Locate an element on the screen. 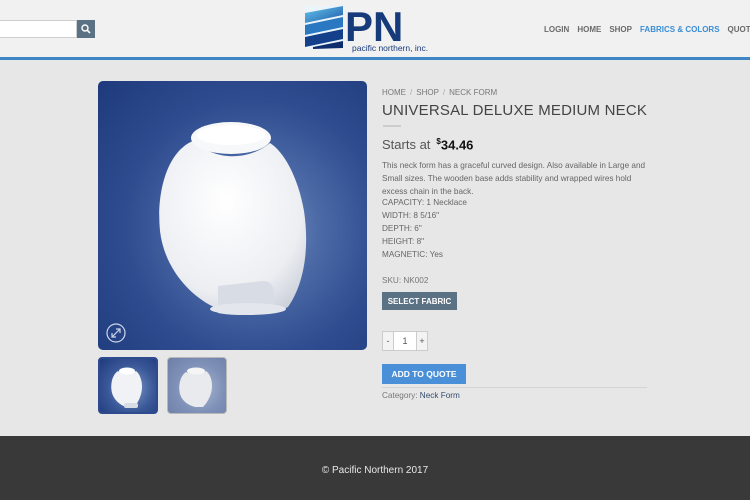 This screenshot has width=750, height=500. nav-login: LOGIN is located at coordinates (556, 29).